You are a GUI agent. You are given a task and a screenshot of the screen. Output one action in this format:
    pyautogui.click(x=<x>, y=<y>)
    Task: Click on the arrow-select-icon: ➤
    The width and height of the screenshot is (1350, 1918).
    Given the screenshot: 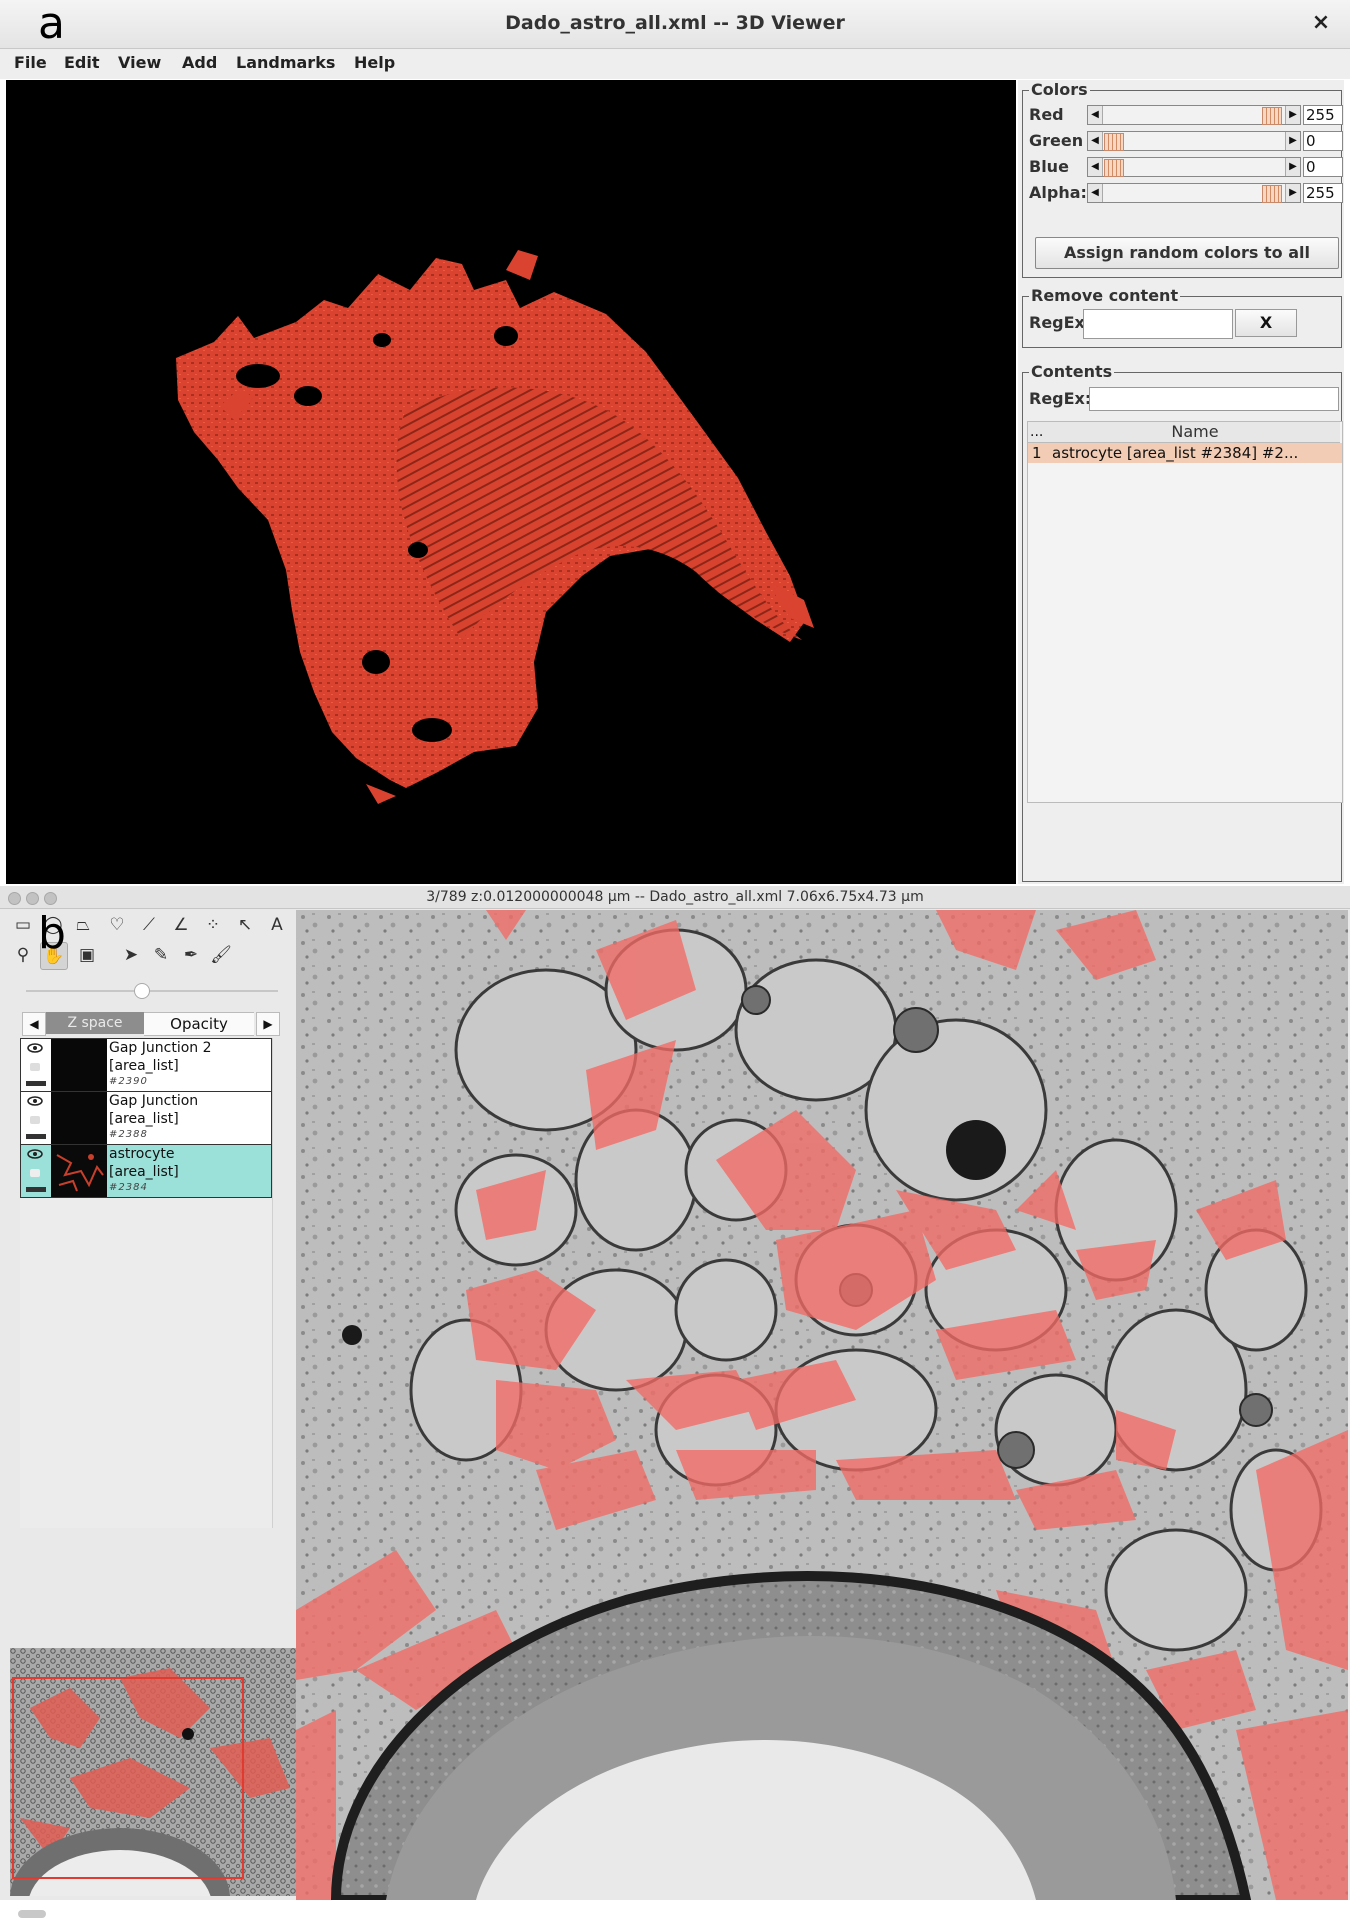 What is the action you would take?
    pyautogui.click(x=131, y=955)
    